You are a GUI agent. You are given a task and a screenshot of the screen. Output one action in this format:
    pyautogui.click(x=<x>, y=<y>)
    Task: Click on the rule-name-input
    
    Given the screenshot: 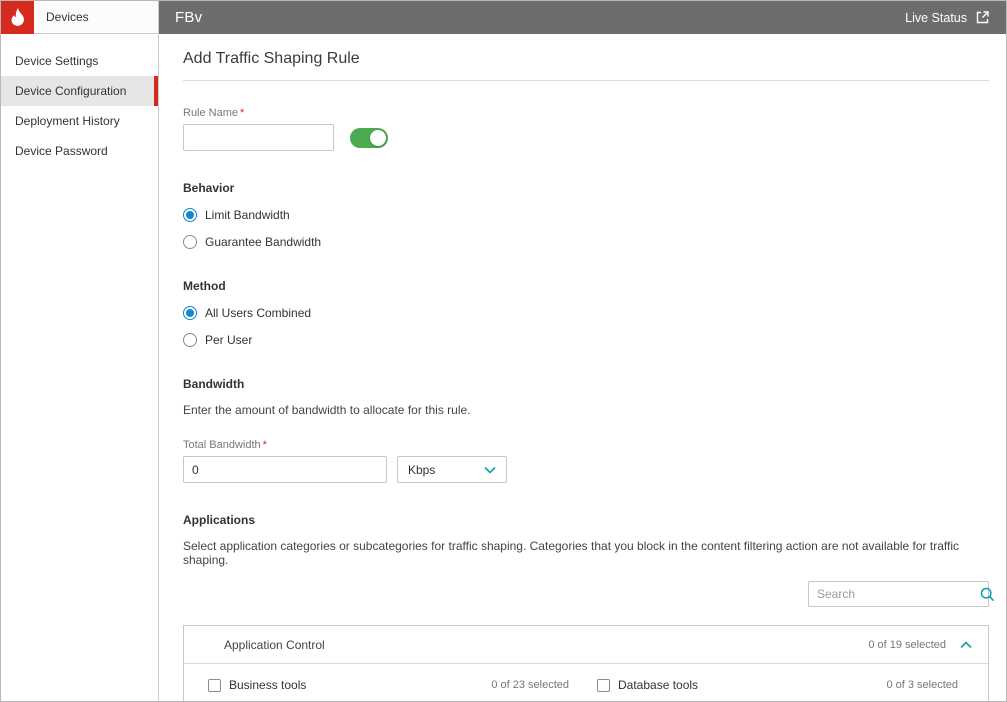 What is the action you would take?
    pyautogui.click(x=258, y=137)
    